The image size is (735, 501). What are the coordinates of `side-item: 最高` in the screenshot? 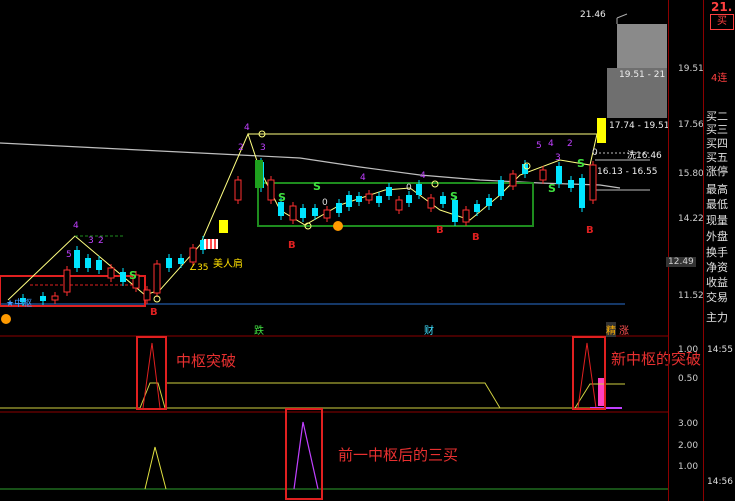 It's located at (717, 189).